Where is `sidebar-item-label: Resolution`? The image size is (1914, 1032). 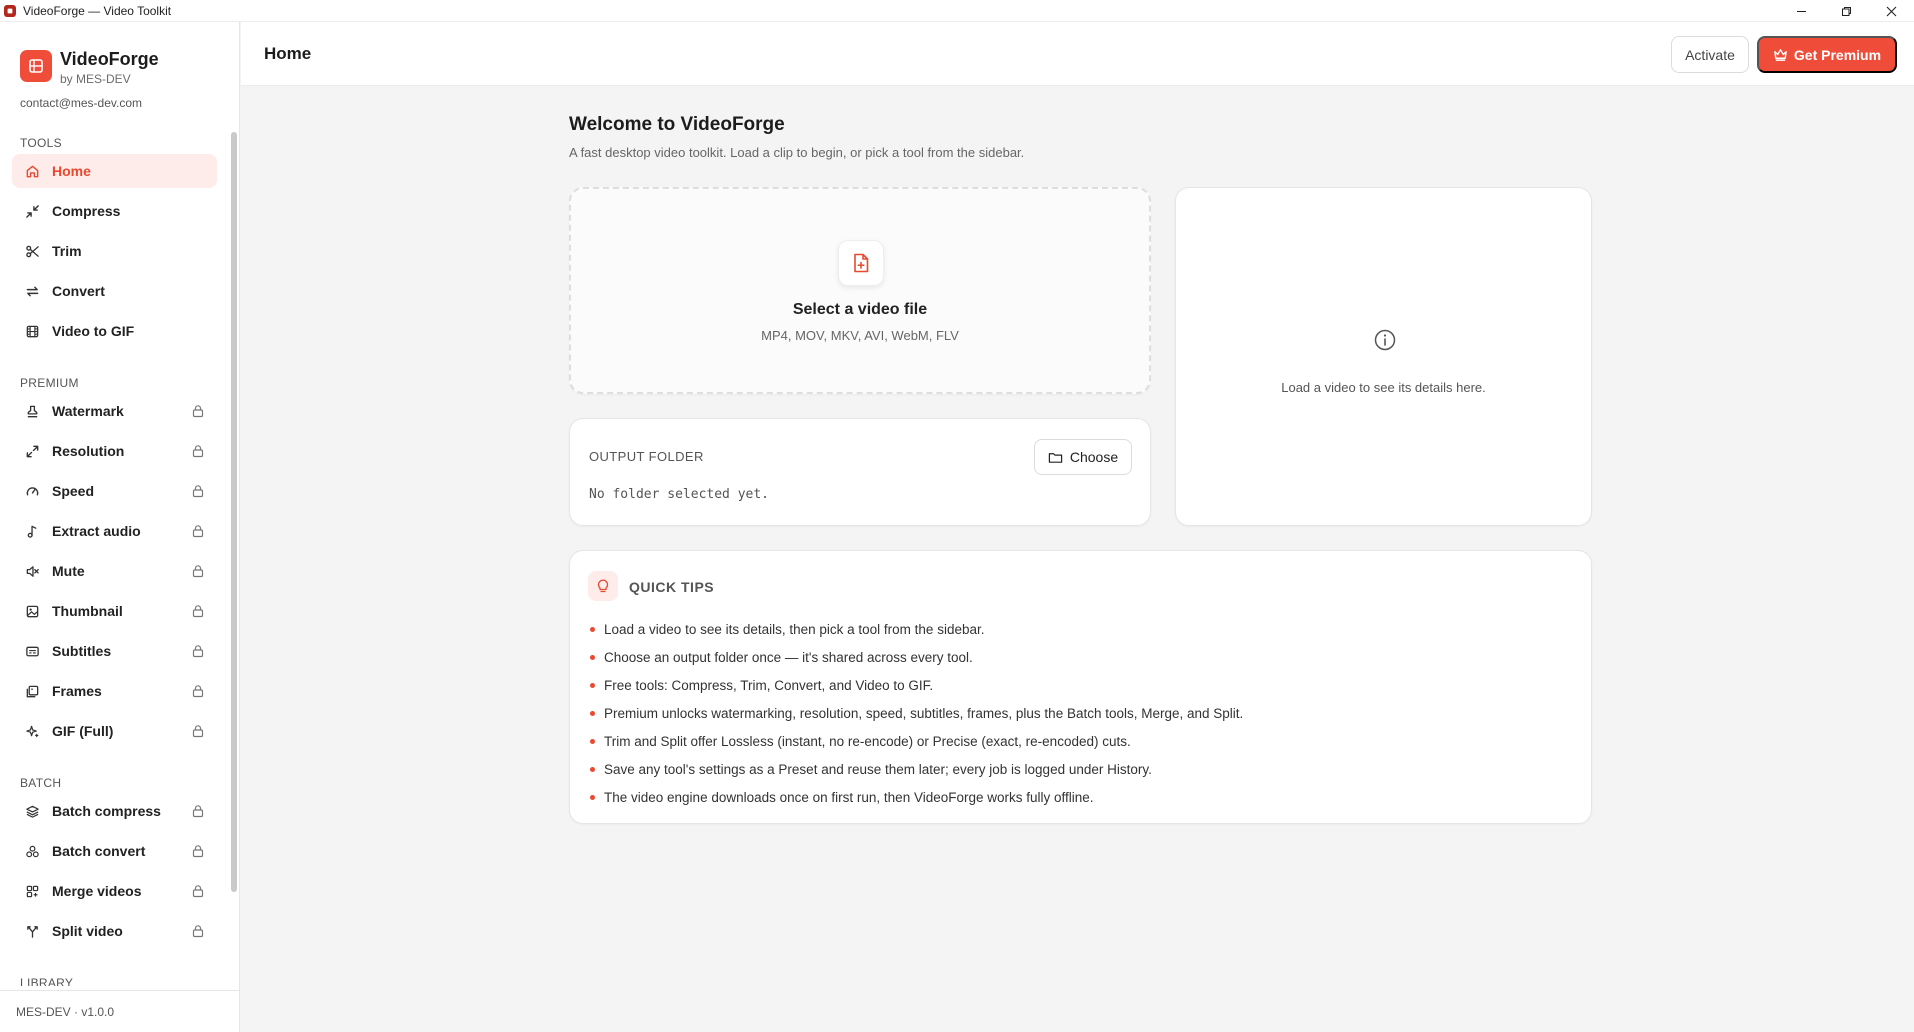 sidebar-item-label: Resolution is located at coordinates (88, 451).